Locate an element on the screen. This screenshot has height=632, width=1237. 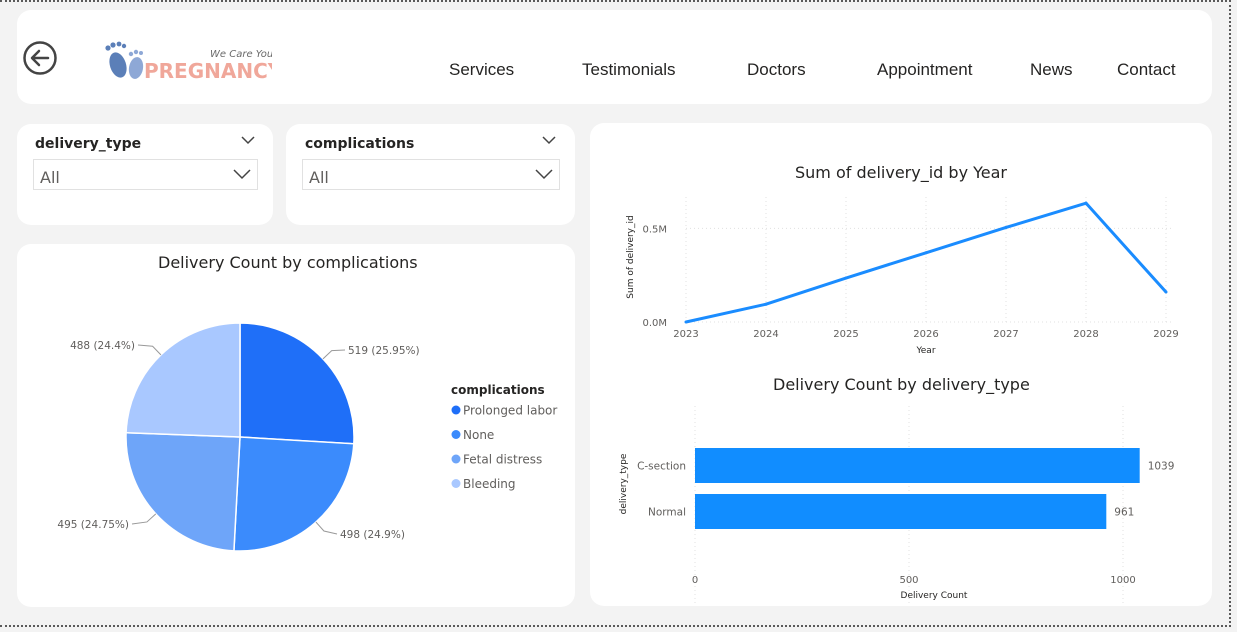
x-axis-title: Year is located at coordinates (925, 351).